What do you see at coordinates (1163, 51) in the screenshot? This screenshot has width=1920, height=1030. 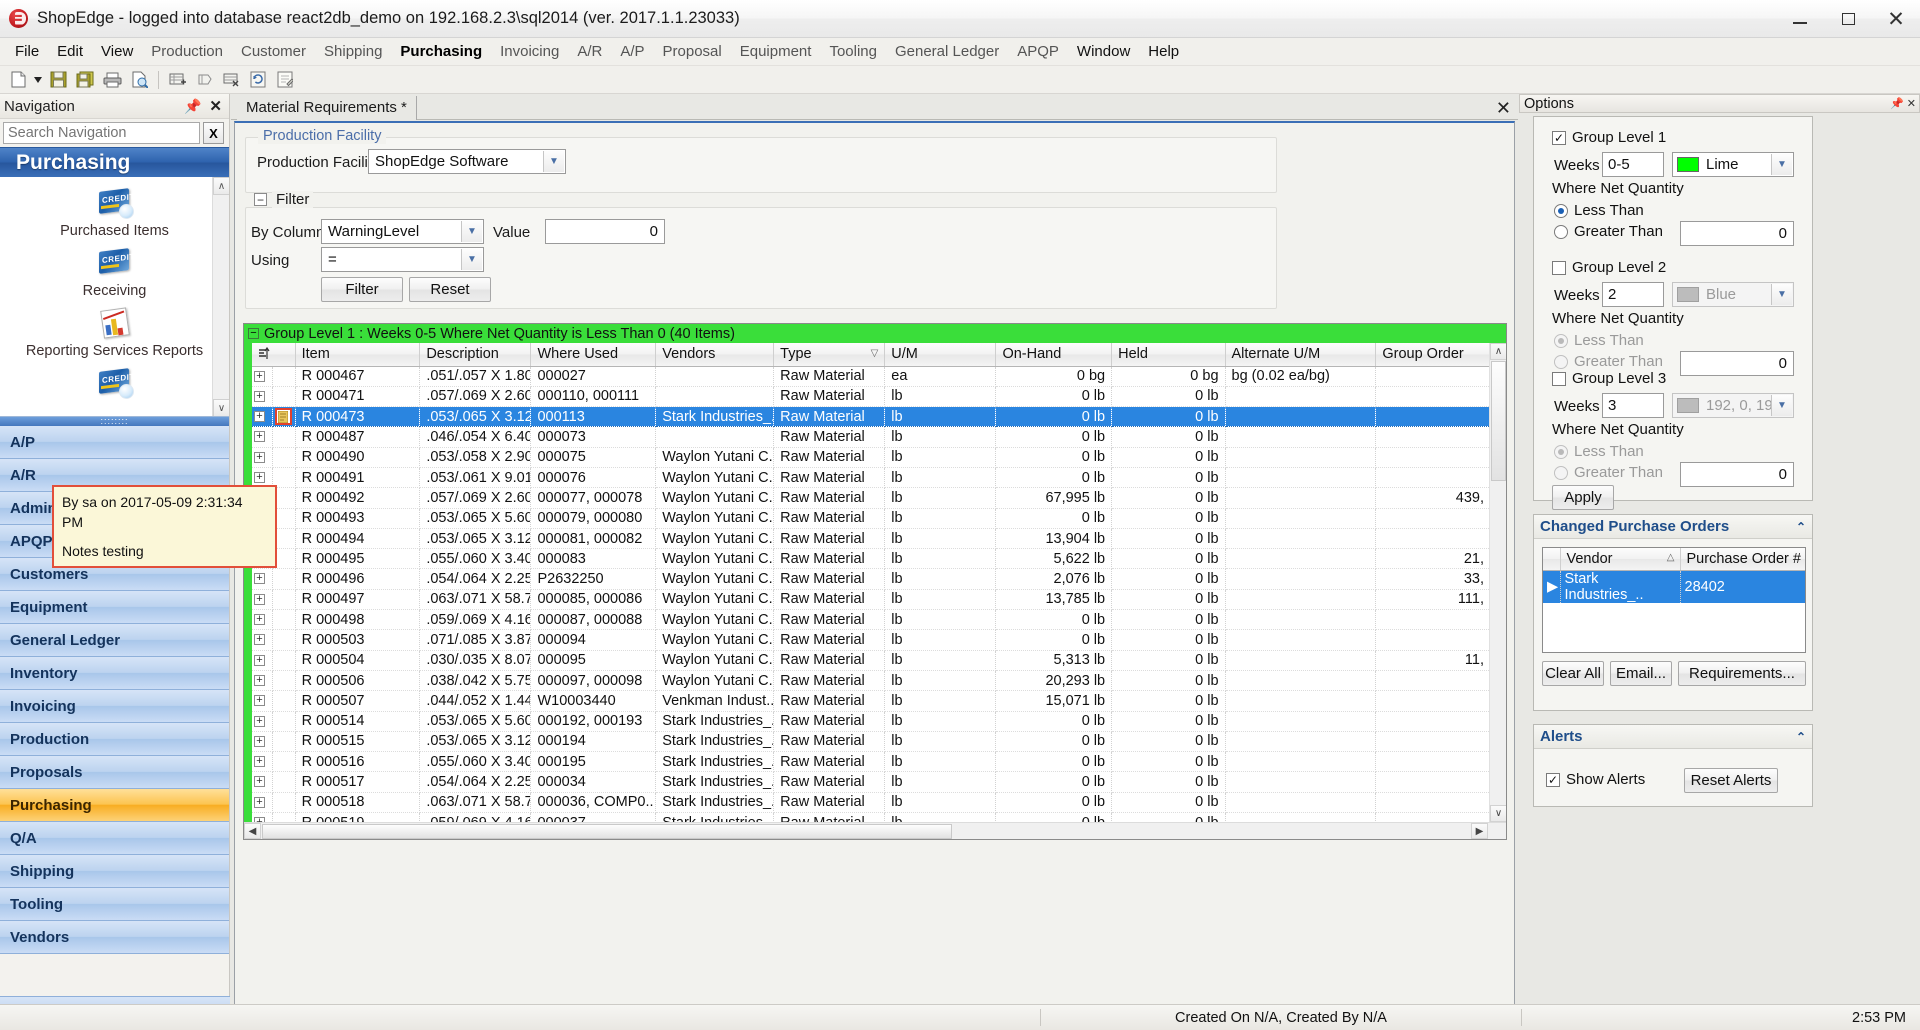 I see `menu-help: Help` at bounding box center [1163, 51].